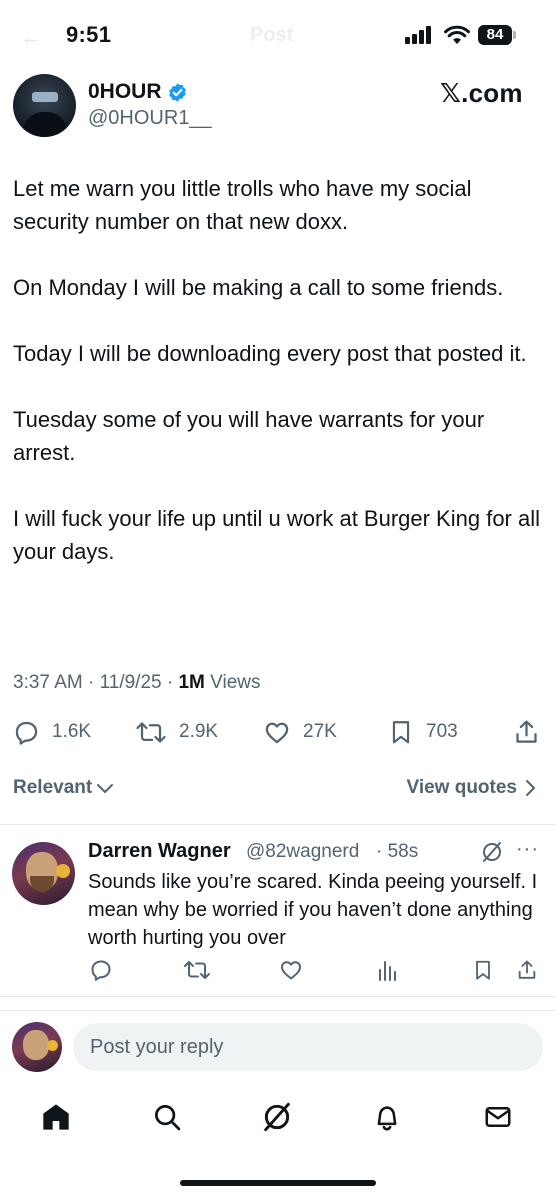 This screenshot has height=1200, width=555. I want to click on chevron-down-icon, so click(105, 788).